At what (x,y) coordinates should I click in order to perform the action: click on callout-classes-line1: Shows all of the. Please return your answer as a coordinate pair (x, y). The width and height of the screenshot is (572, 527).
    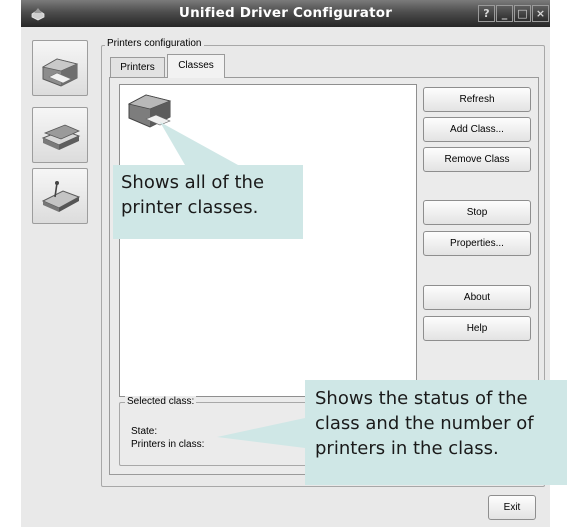
    Looking at the image, I should click on (193, 182).